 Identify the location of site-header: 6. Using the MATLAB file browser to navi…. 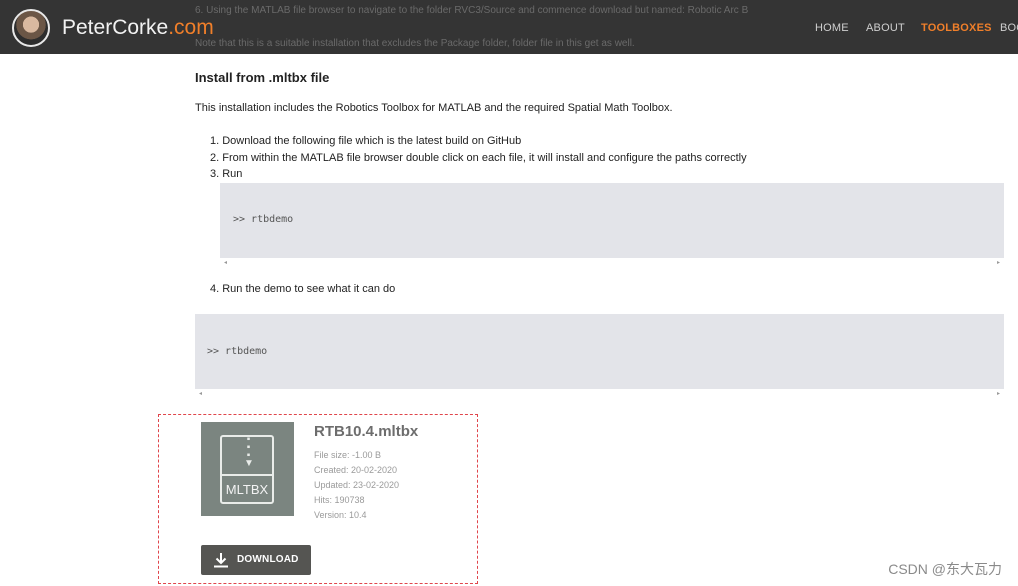
(509, 27).